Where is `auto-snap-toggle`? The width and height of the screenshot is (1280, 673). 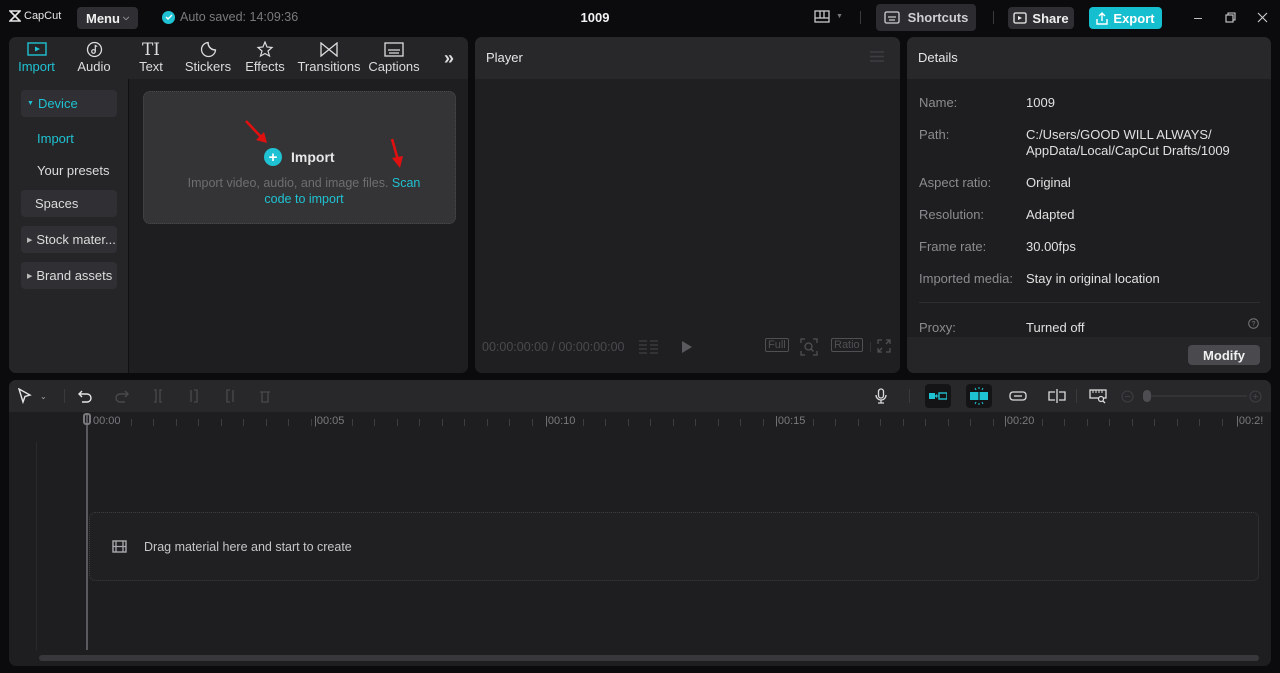
auto-snap-toggle is located at coordinates (979, 396).